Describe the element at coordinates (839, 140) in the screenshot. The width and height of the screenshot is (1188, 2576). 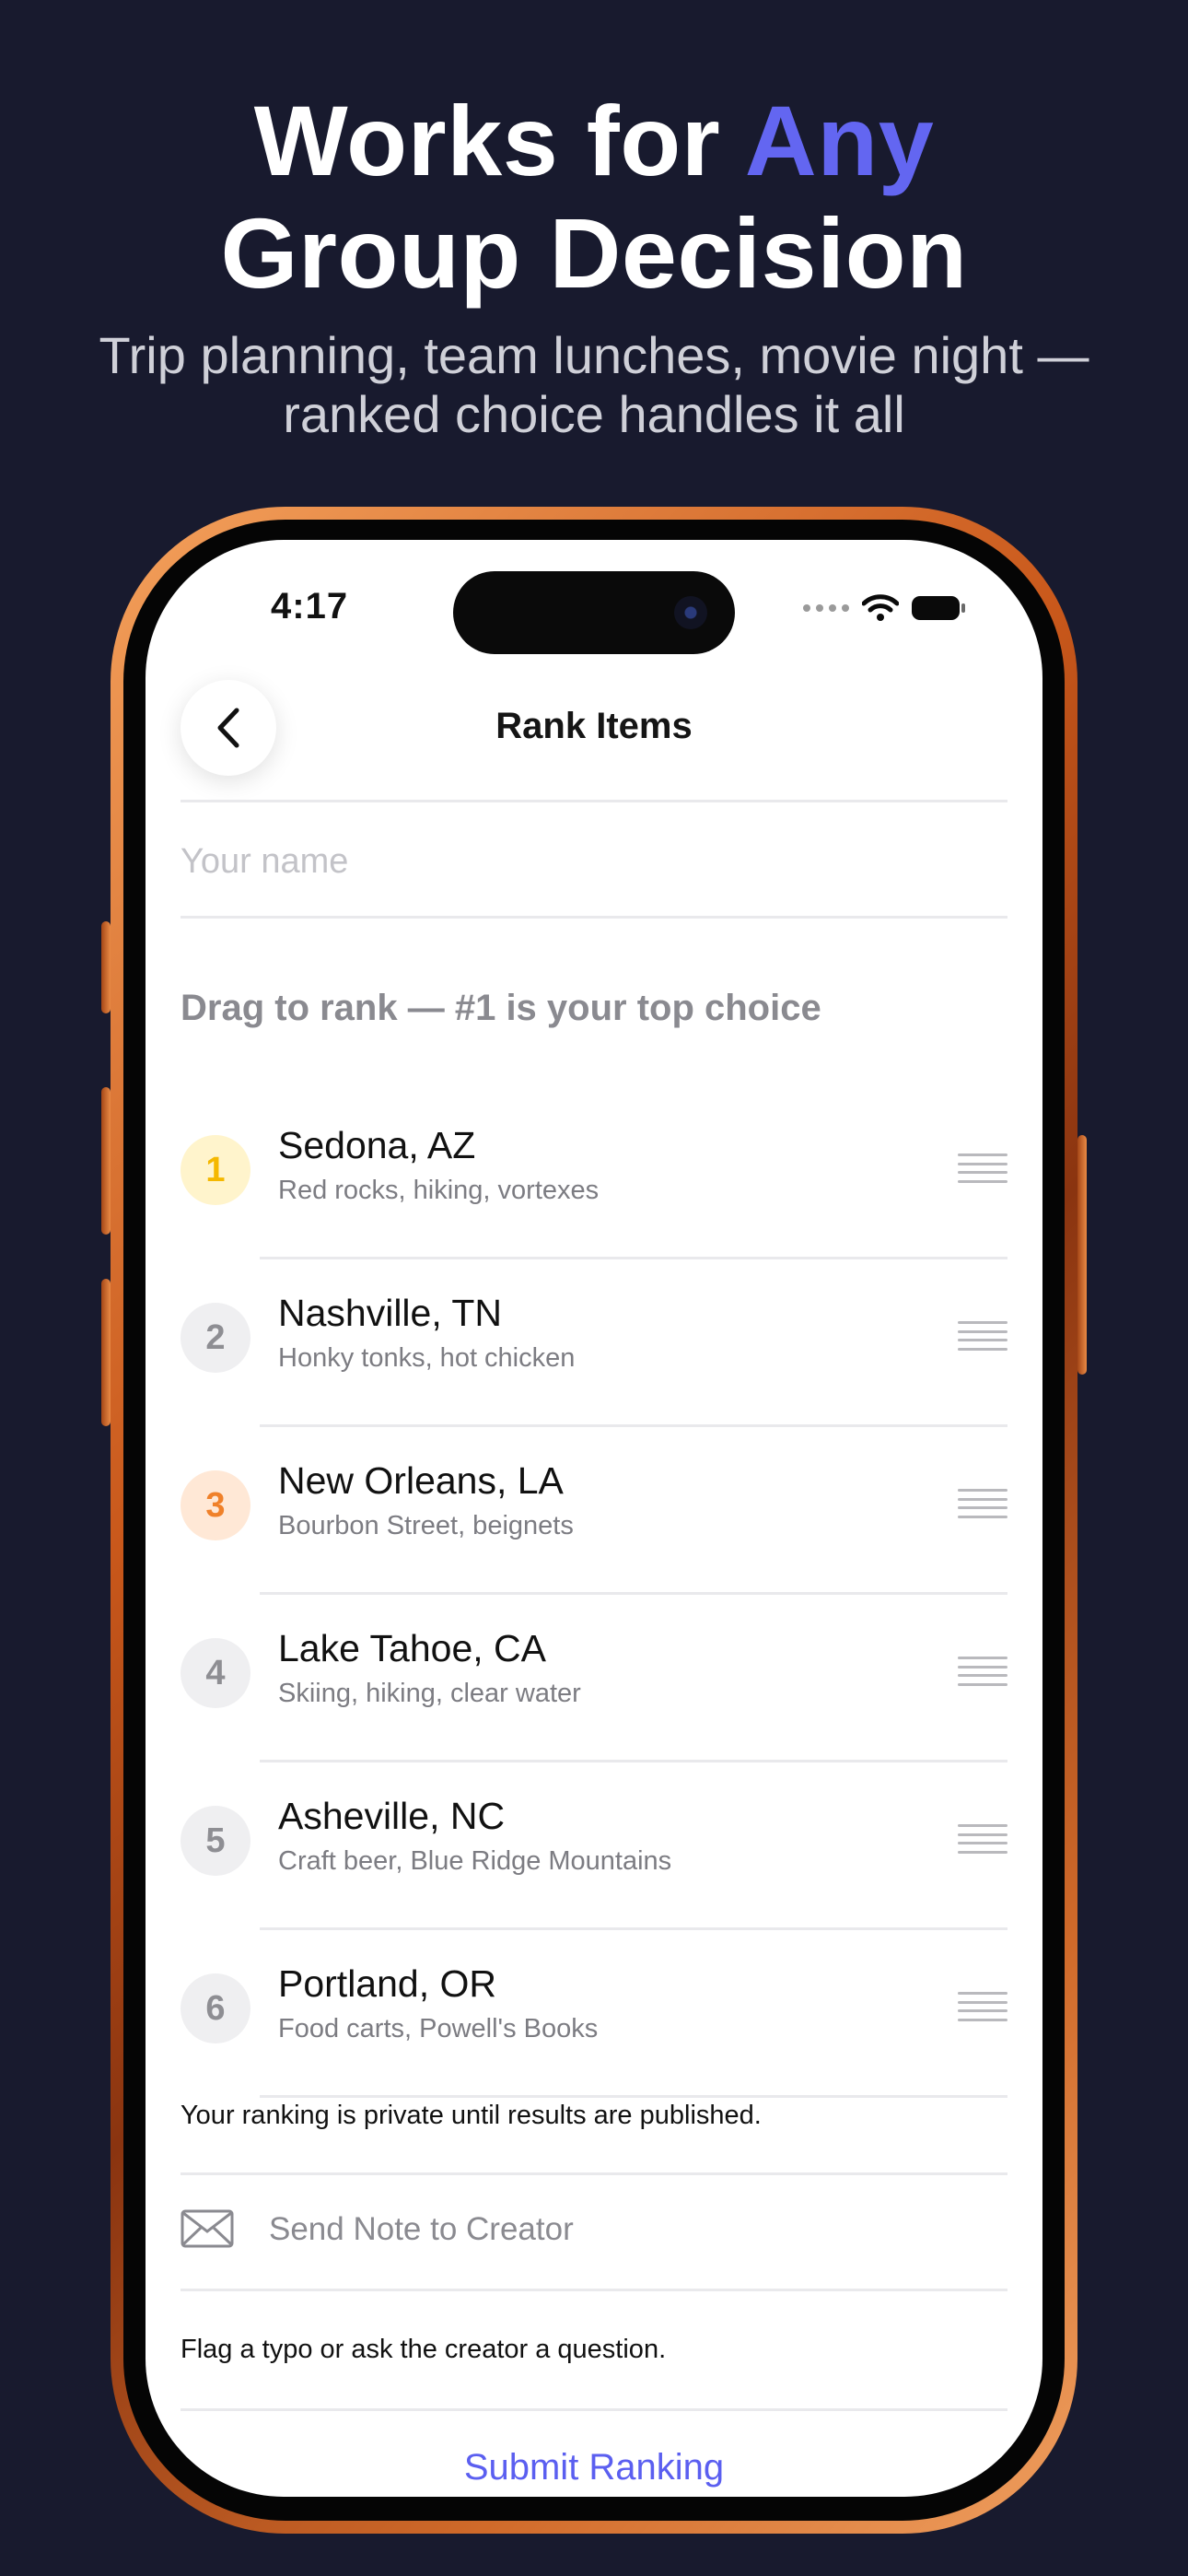
I see `hero-title-accent: Any` at that location.